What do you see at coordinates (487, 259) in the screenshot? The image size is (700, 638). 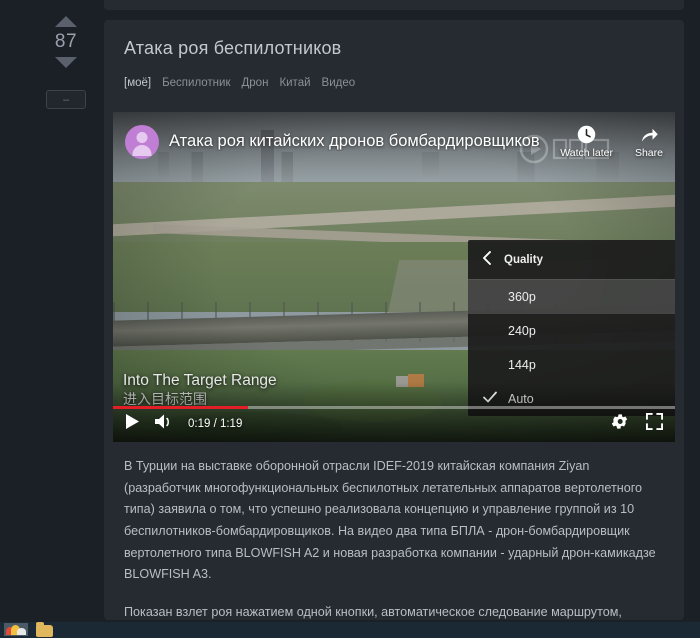 I see `chevron-left-icon` at bounding box center [487, 259].